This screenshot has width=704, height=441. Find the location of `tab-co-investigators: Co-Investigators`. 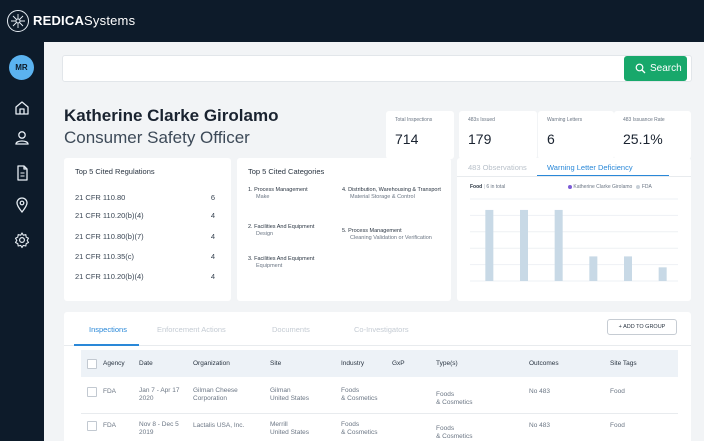

tab-co-investigators: Co-Investigators is located at coordinates (381, 329).